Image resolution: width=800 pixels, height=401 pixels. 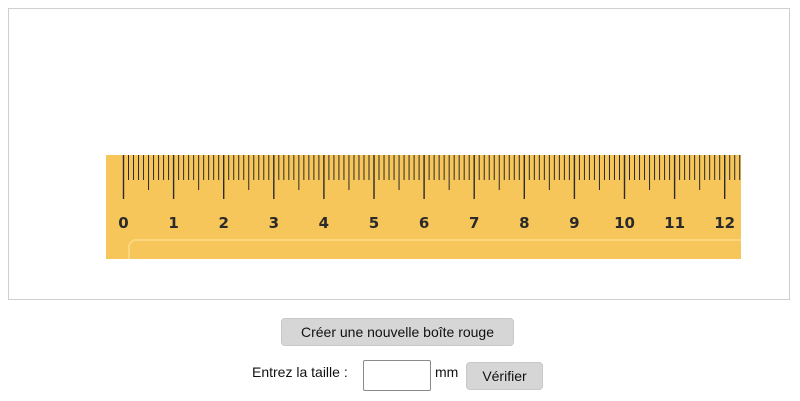 I want to click on ruler-tick-label: 6, so click(x=424, y=223).